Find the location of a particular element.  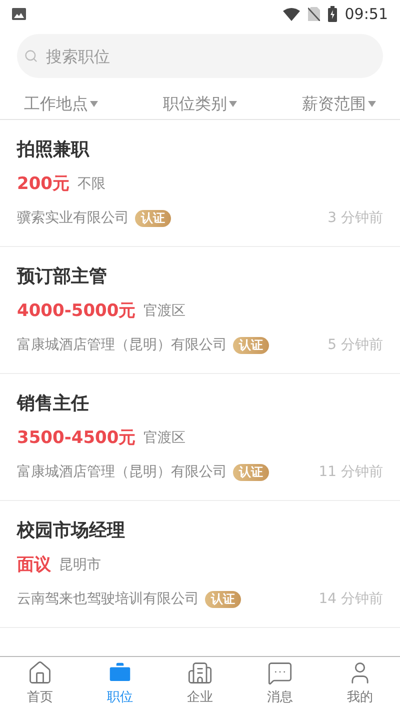

filter-dropdown: 工作地点 is located at coordinates (61, 104).